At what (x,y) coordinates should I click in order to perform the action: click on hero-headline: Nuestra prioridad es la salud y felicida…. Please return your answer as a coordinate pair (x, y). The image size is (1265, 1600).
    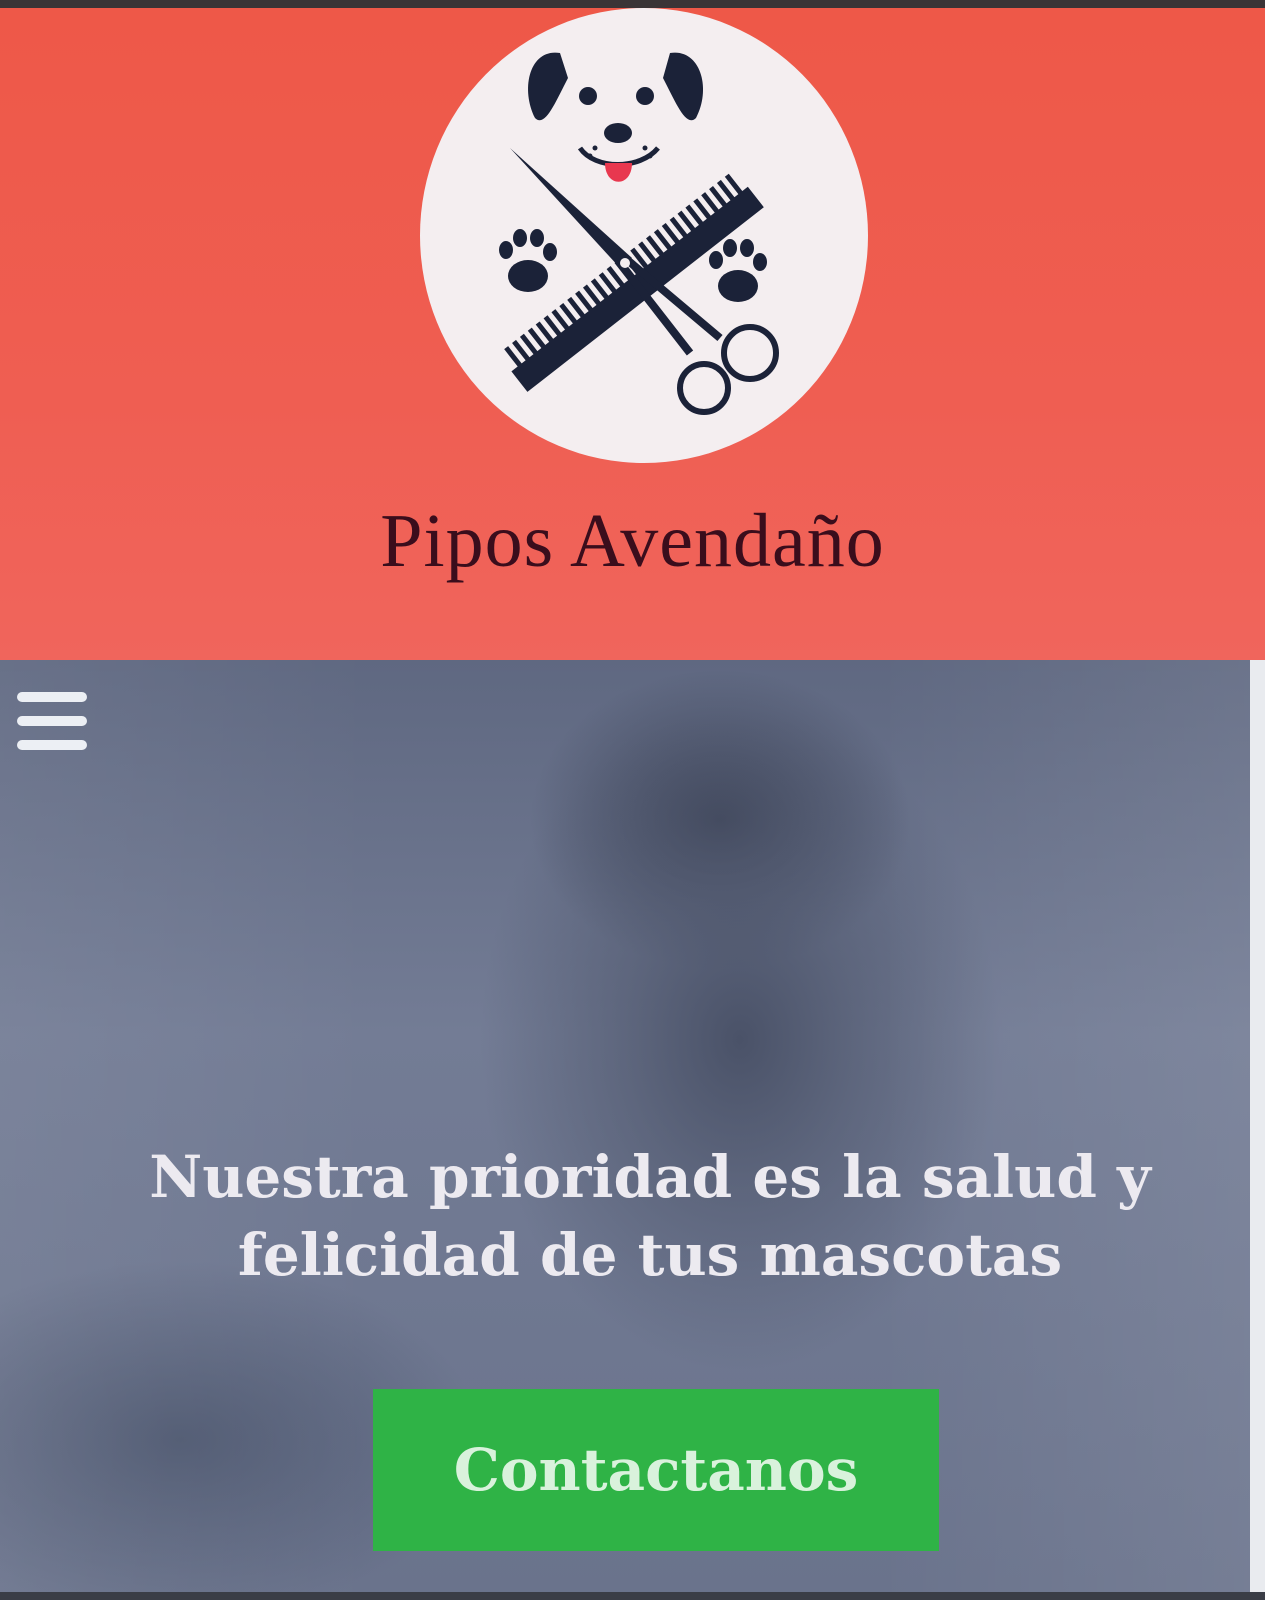
    Looking at the image, I should click on (650, 1216).